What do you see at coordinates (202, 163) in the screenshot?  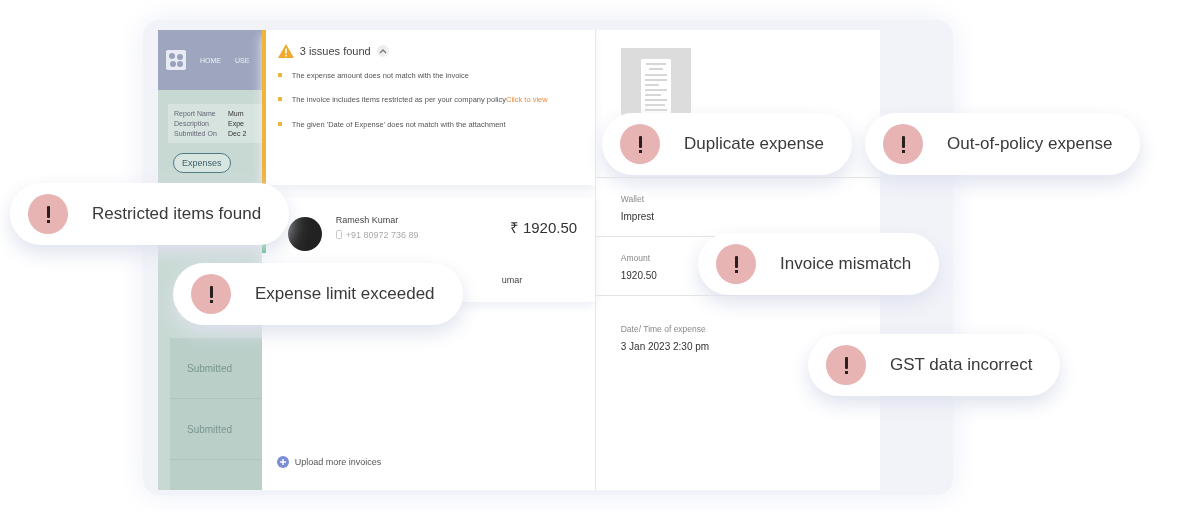 I see `tab: Expenses` at bounding box center [202, 163].